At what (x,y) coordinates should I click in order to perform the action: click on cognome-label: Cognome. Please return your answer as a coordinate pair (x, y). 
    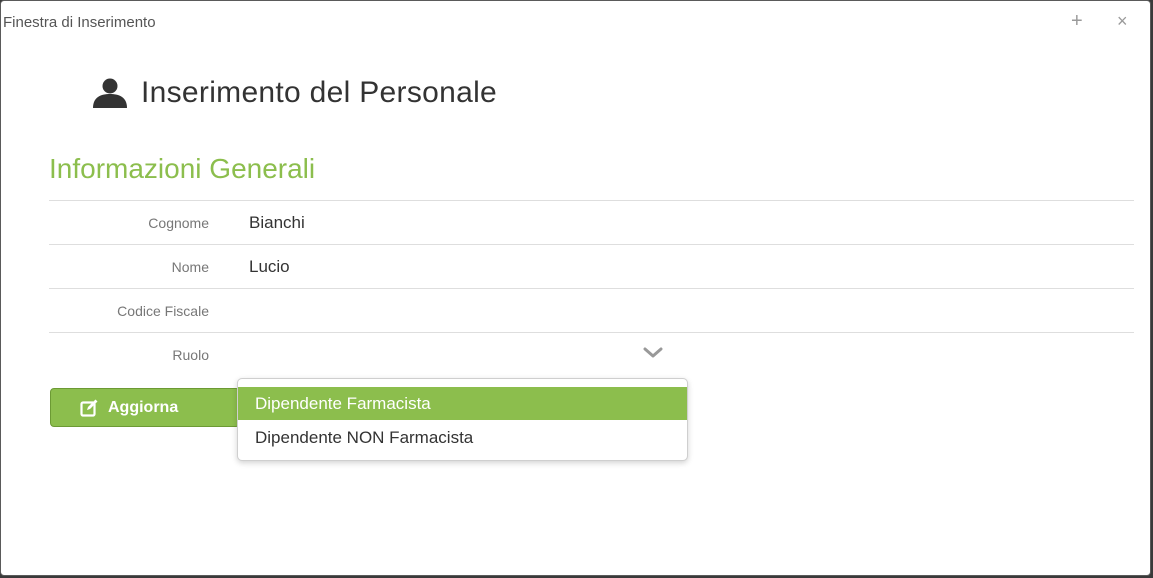
    Looking at the image, I should click on (178, 223).